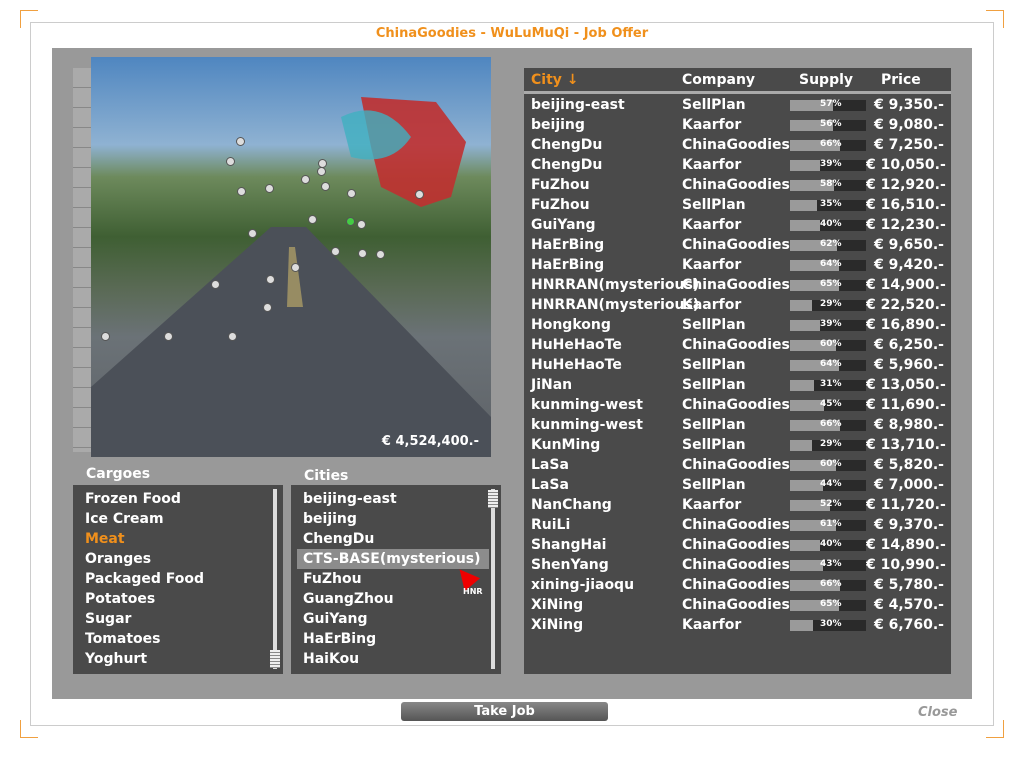 The width and height of the screenshot is (1024, 768). Describe the element at coordinates (737, 545) in the screenshot. I see `table-row: ShangHai ChinaGoodies 40% € 14,890.-` at that location.